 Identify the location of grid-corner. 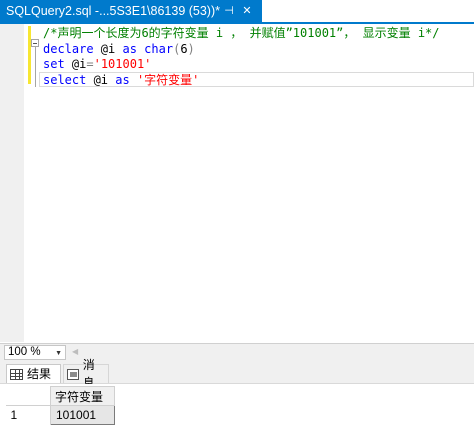
(28, 396).